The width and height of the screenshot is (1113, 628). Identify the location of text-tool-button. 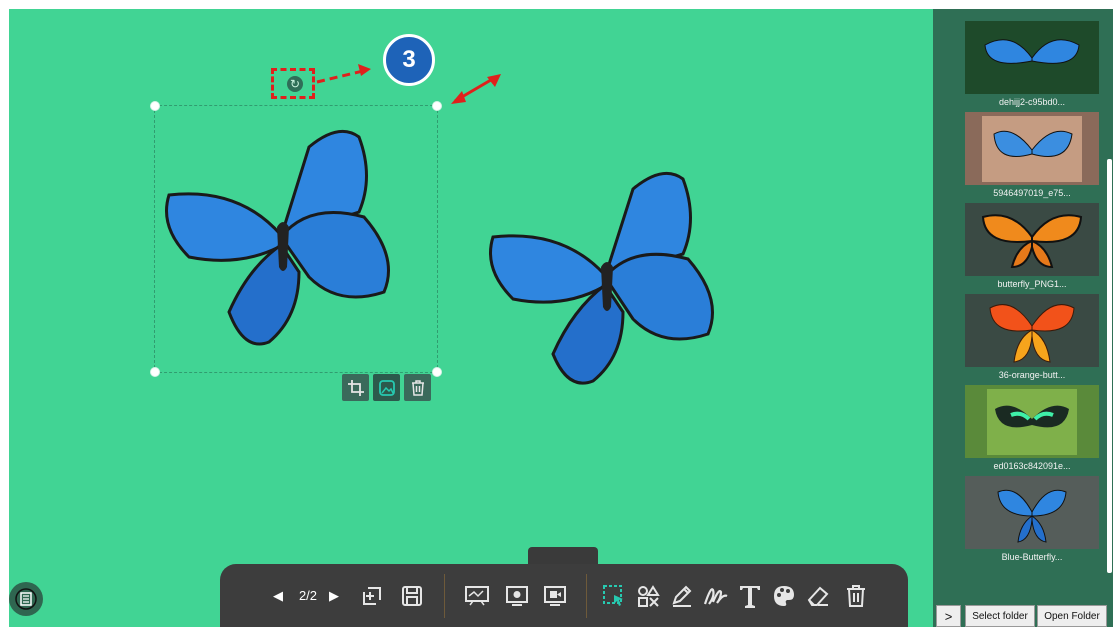
(750, 595).